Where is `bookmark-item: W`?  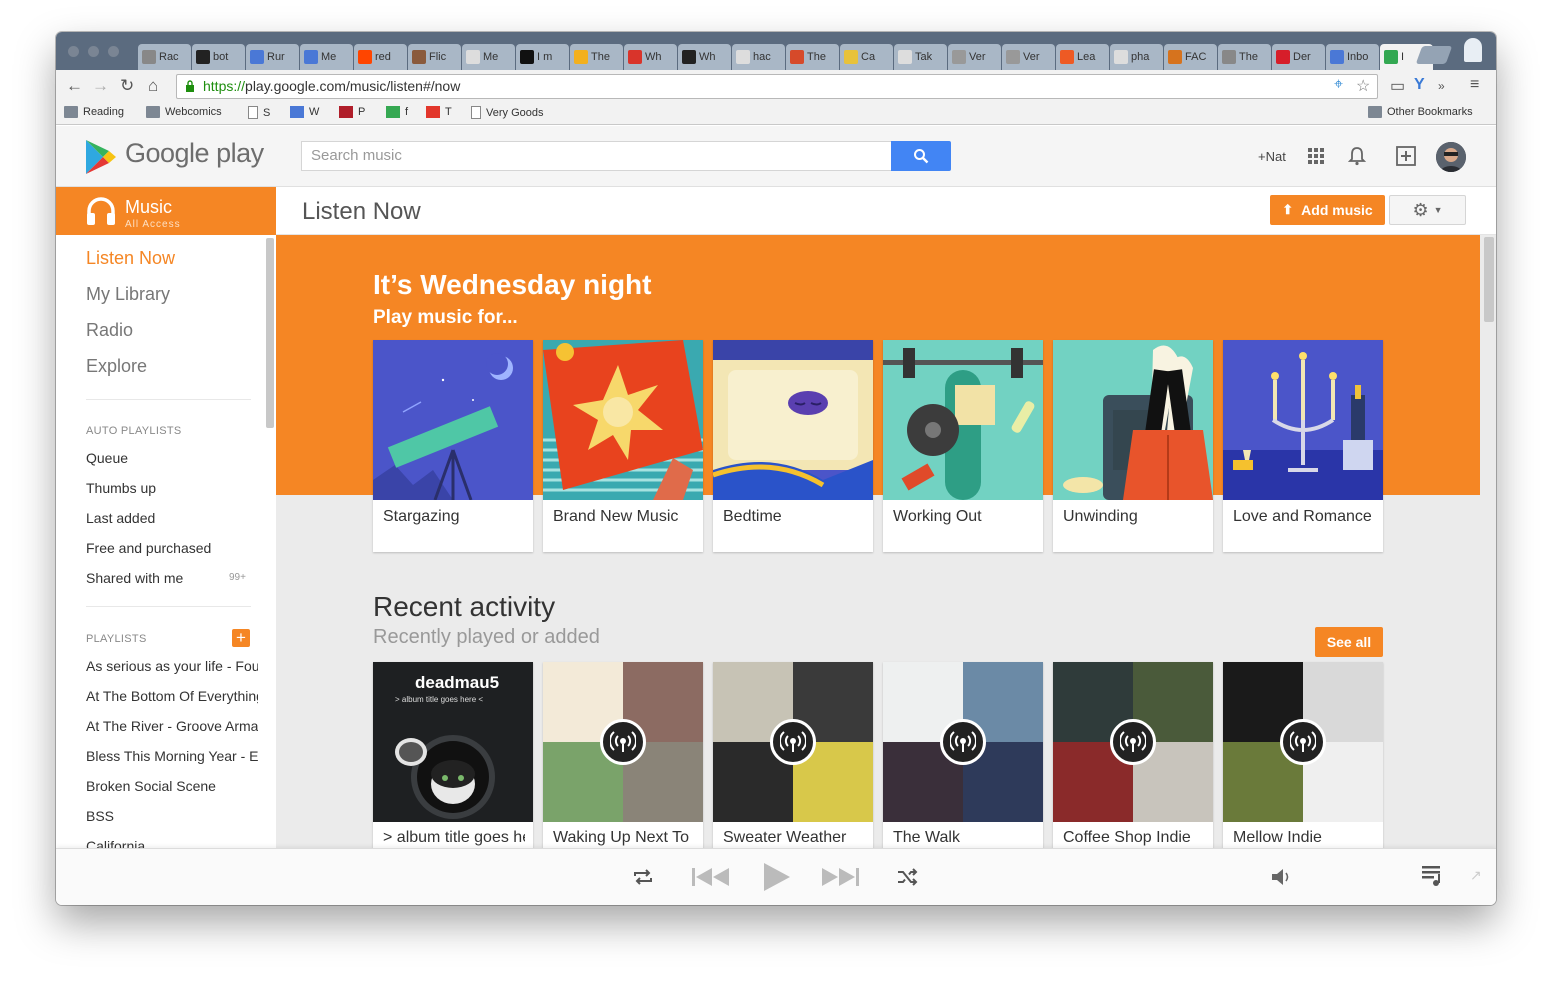 bookmark-item: W is located at coordinates (304, 112).